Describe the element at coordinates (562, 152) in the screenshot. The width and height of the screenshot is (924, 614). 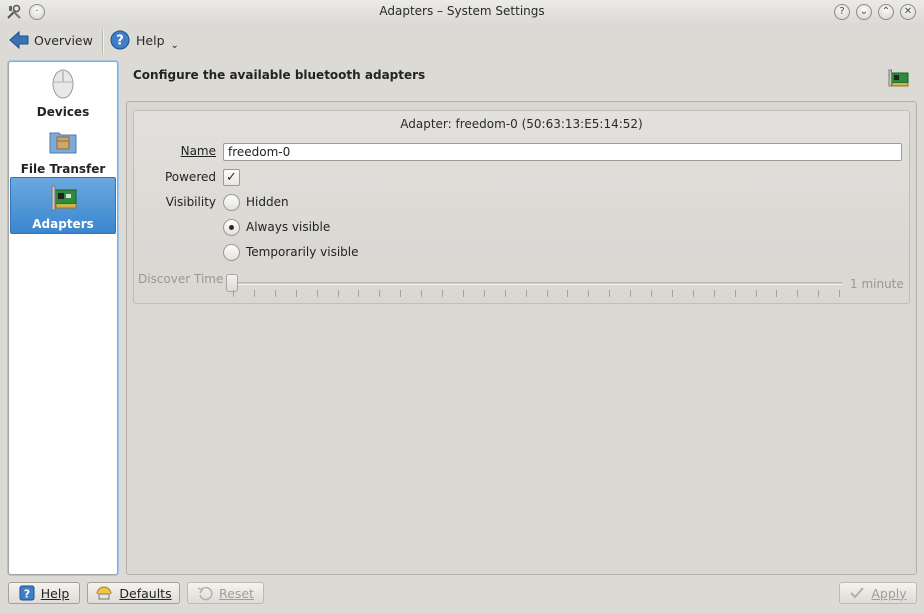
I see `name-field` at that location.